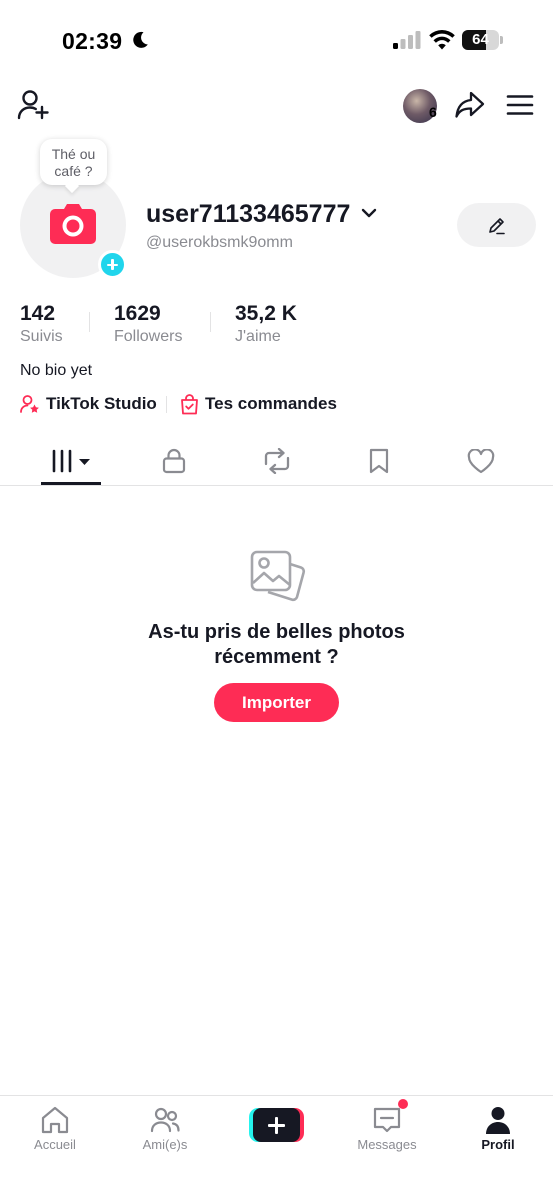 The image size is (553, 1200). I want to click on stat-following: 142 Suivis, so click(41, 324).